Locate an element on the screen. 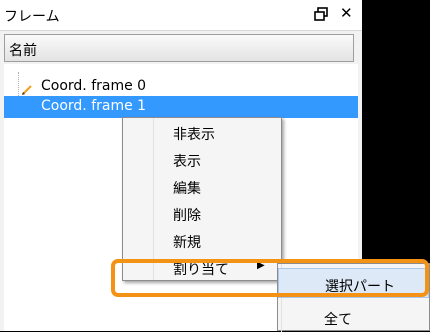 The width and height of the screenshot is (430, 332). menu-item-show: 表示 is located at coordinates (202, 160).